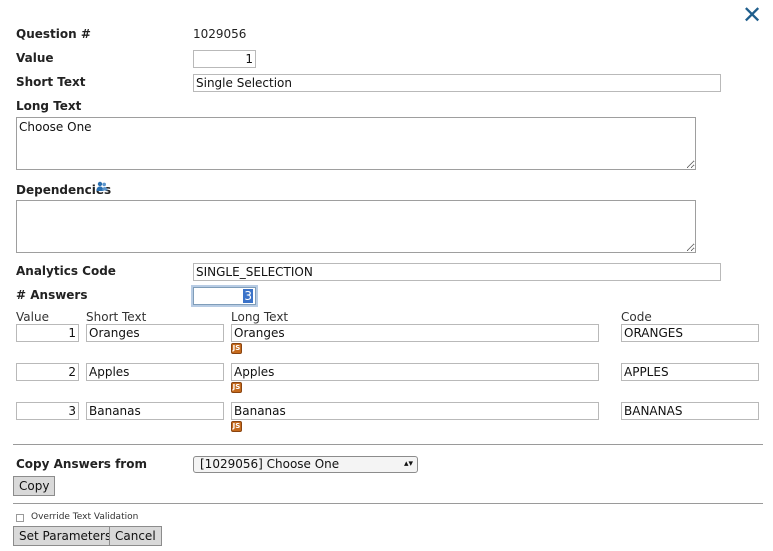  Describe the element at coordinates (260, 317) in the screenshot. I see `answers-header-long-text: Long Text` at that location.